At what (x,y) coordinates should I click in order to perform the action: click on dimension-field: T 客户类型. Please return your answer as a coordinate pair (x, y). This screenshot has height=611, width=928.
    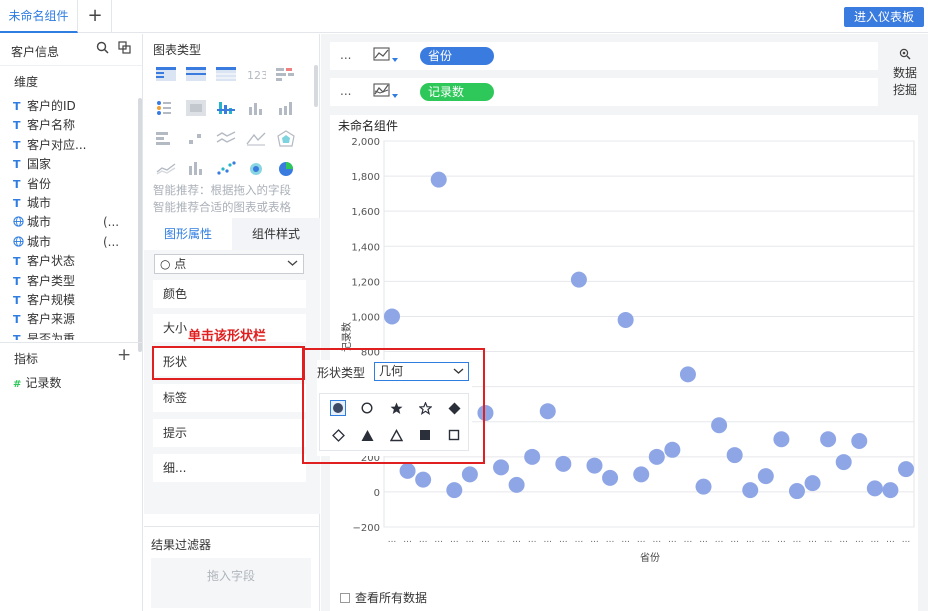
    Looking at the image, I should click on (71, 281).